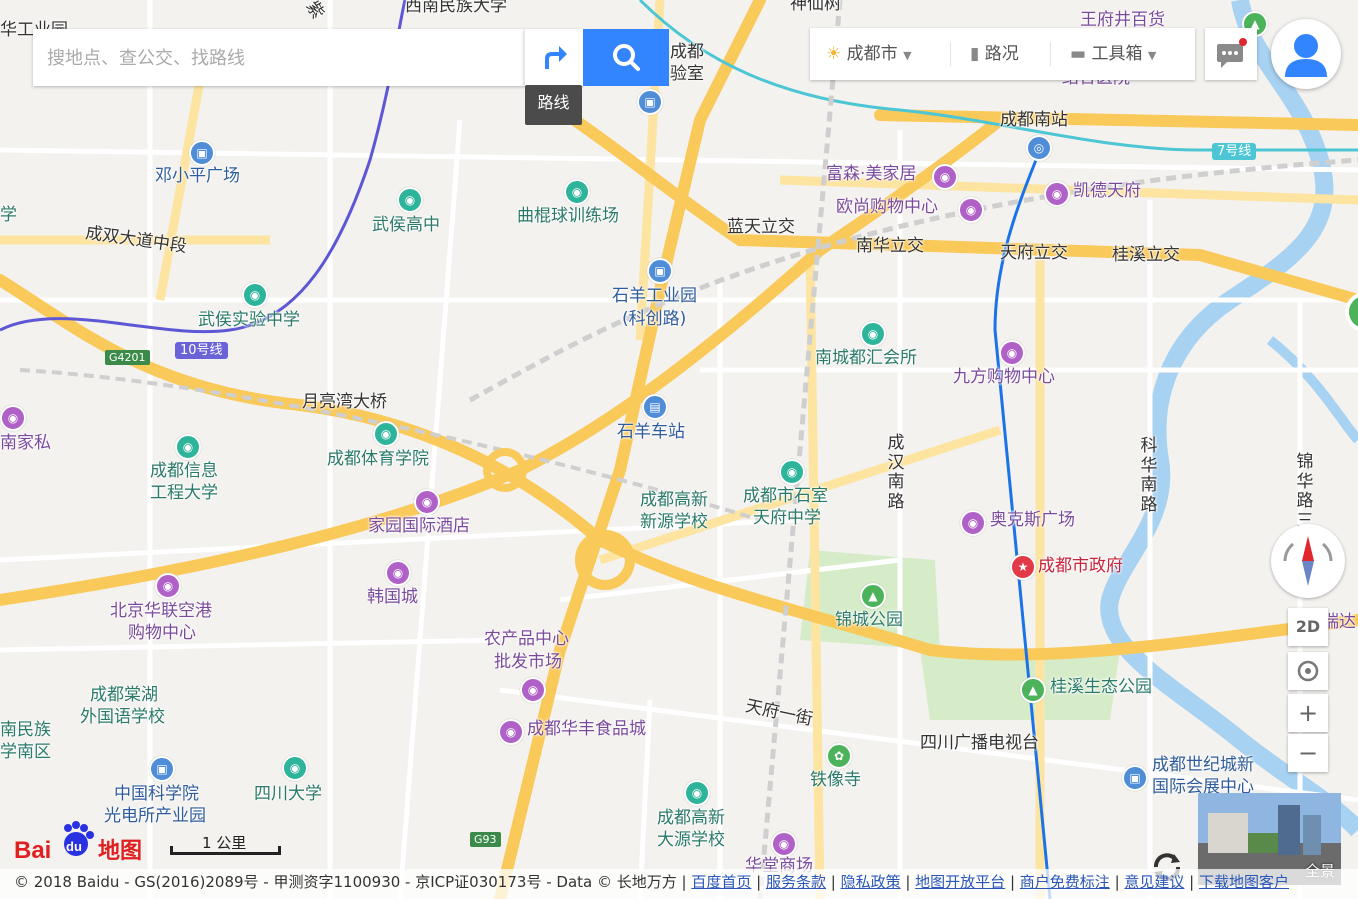  What do you see at coordinates (1001, 54) in the screenshot?
I see `traffic-label: 路况` at bounding box center [1001, 54].